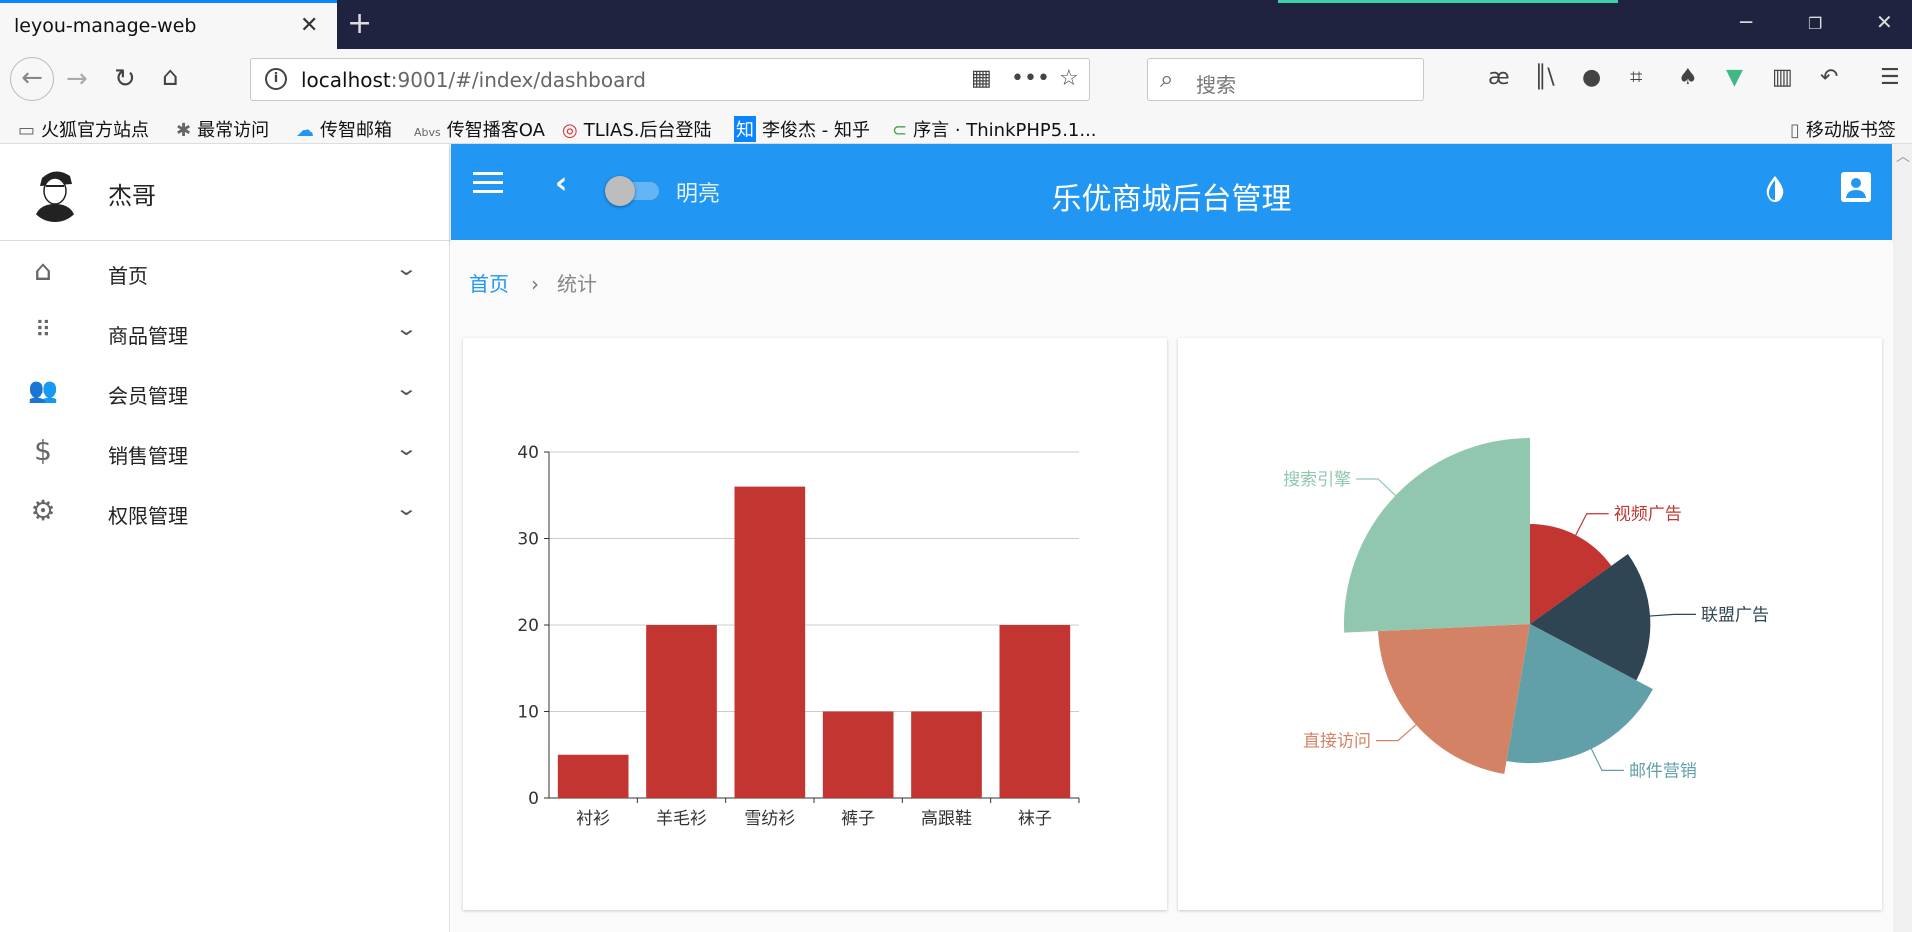 The width and height of the screenshot is (1912, 932). I want to click on chat-icon: ●, so click(1591, 77).